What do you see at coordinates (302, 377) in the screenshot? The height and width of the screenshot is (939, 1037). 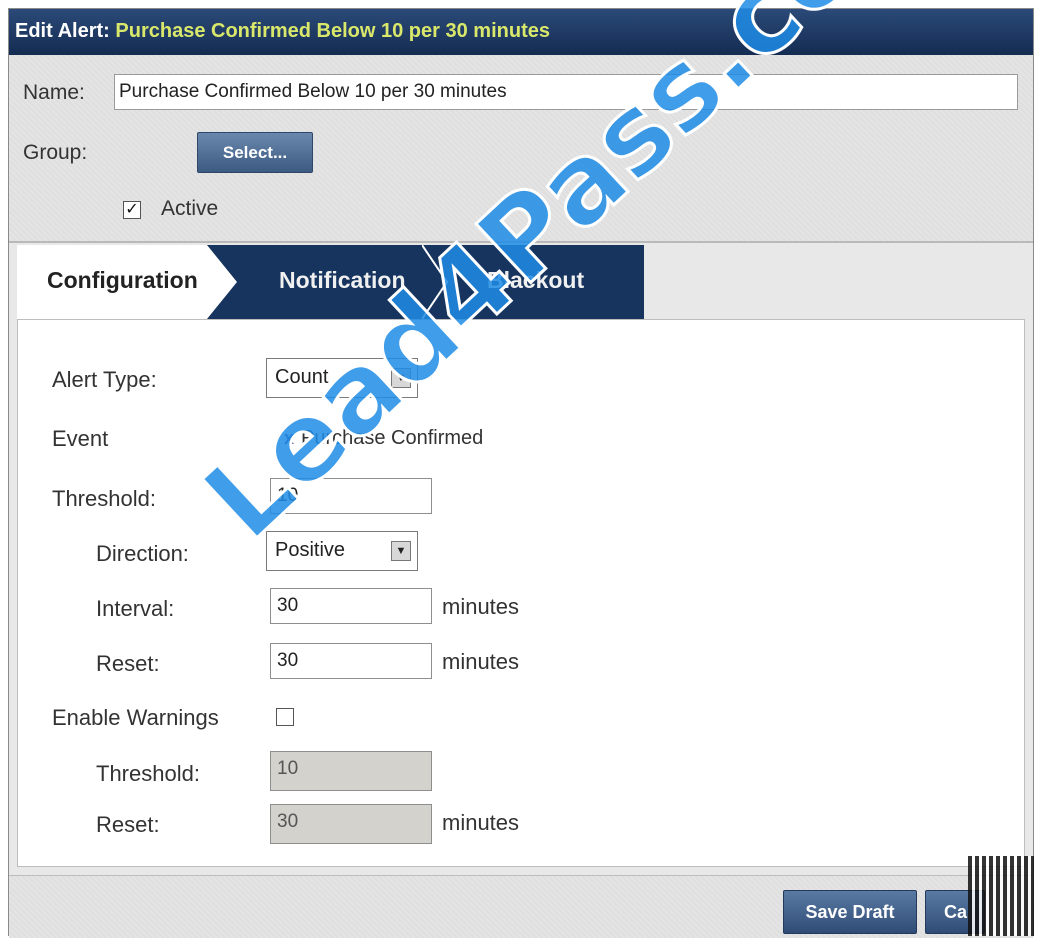 I see `alert-type-value: Count` at bounding box center [302, 377].